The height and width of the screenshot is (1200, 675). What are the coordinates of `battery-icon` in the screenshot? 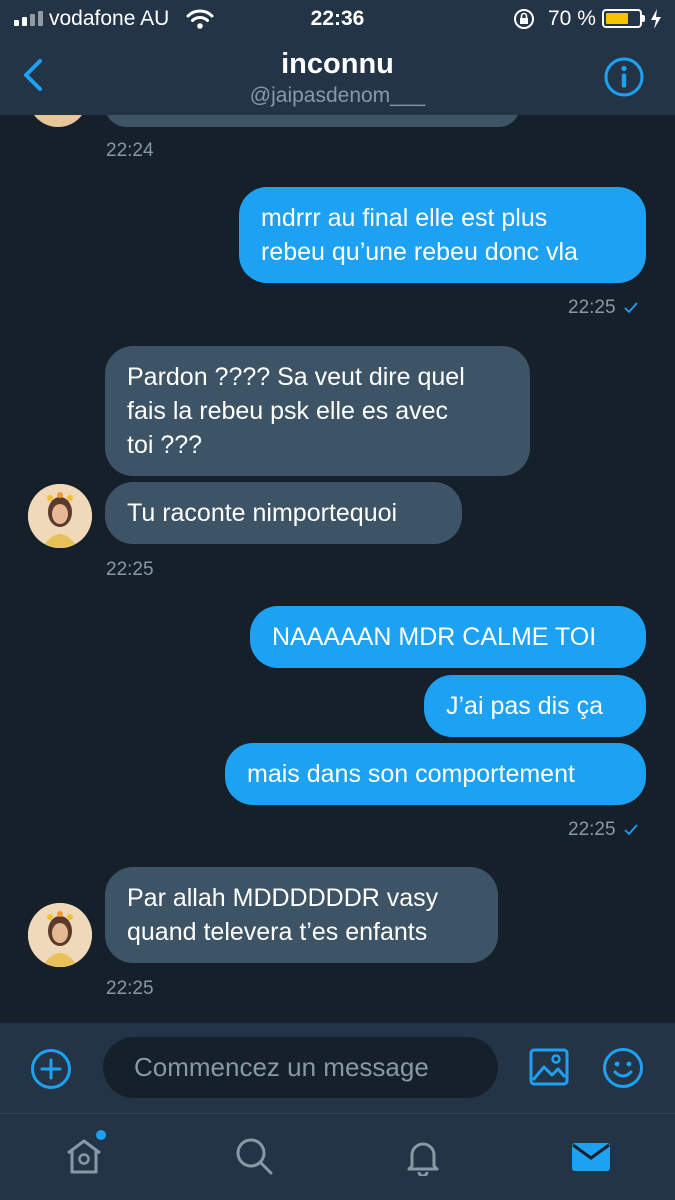 It's located at (623, 18).